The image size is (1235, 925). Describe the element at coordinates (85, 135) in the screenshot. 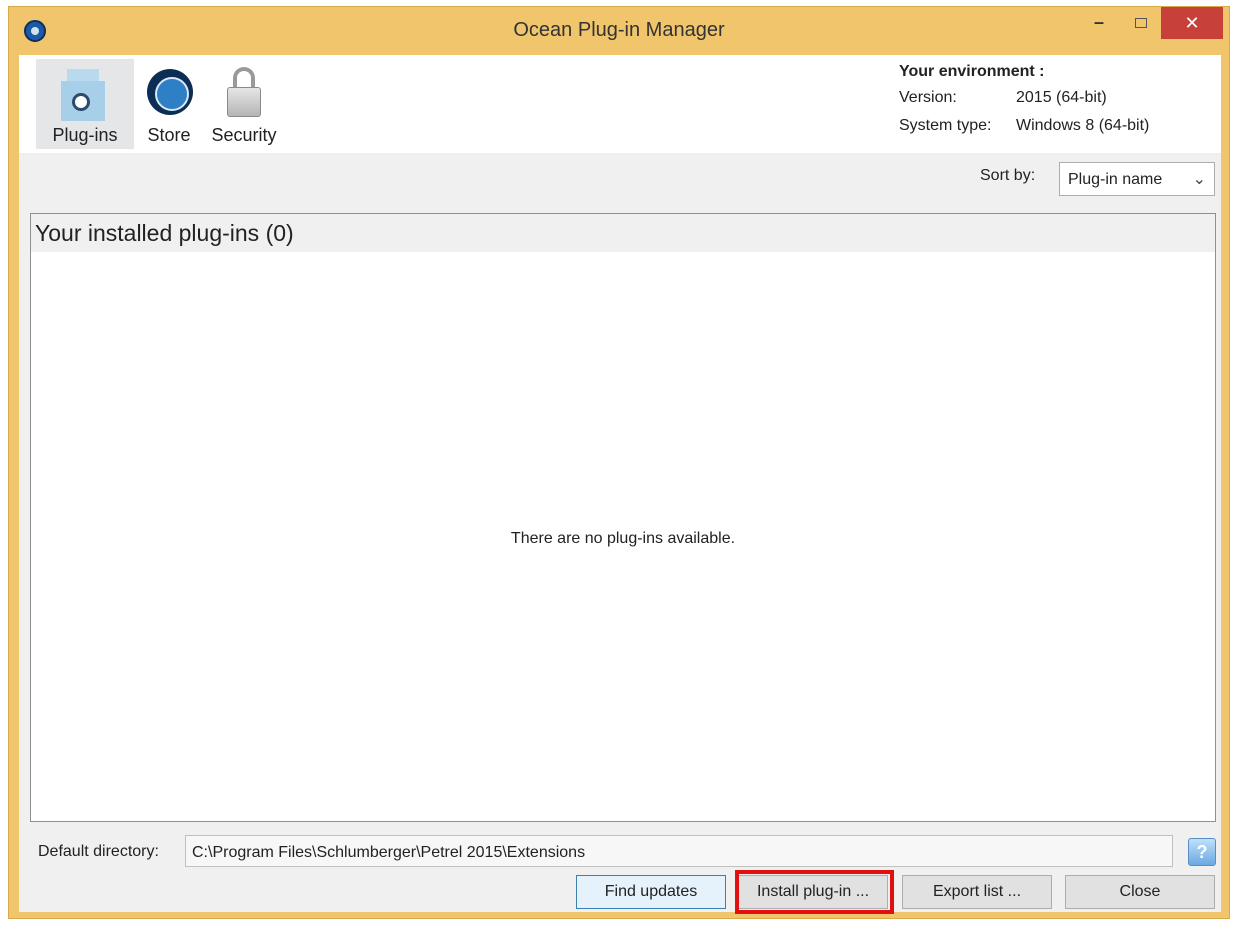

I see `tab-plugins-label: Plug-ins` at that location.